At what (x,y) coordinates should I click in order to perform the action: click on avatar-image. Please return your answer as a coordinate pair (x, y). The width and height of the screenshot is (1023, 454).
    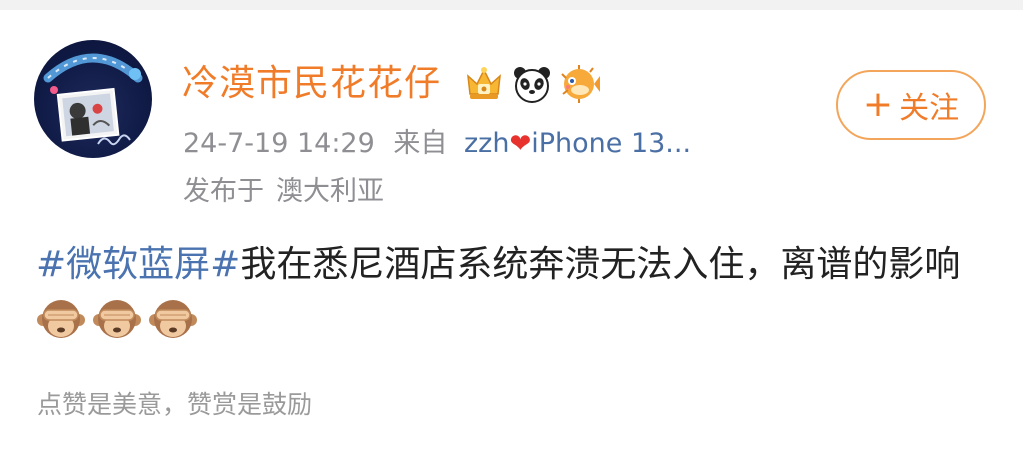
    Looking at the image, I should click on (93, 99).